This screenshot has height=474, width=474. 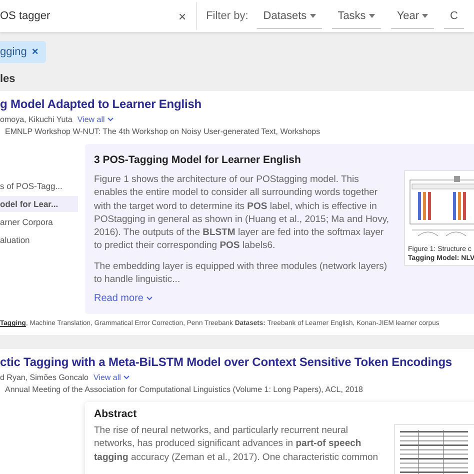 What do you see at coordinates (39, 222) in the screenshot?
I see `outline-item: arner Corpora` at bounding box center [39, 222].